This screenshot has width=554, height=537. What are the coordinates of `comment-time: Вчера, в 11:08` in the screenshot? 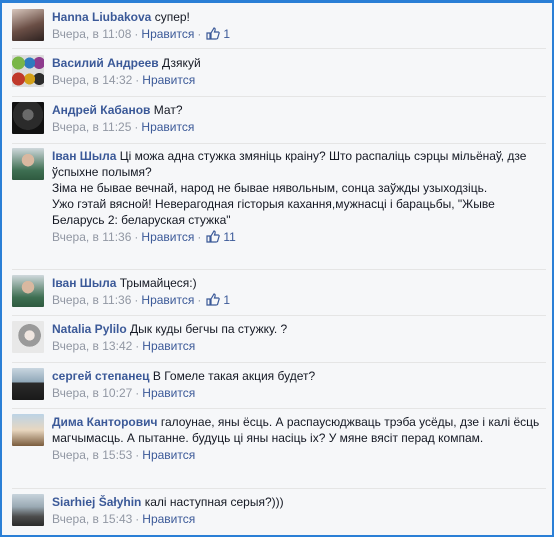 It's located at (91, 34).